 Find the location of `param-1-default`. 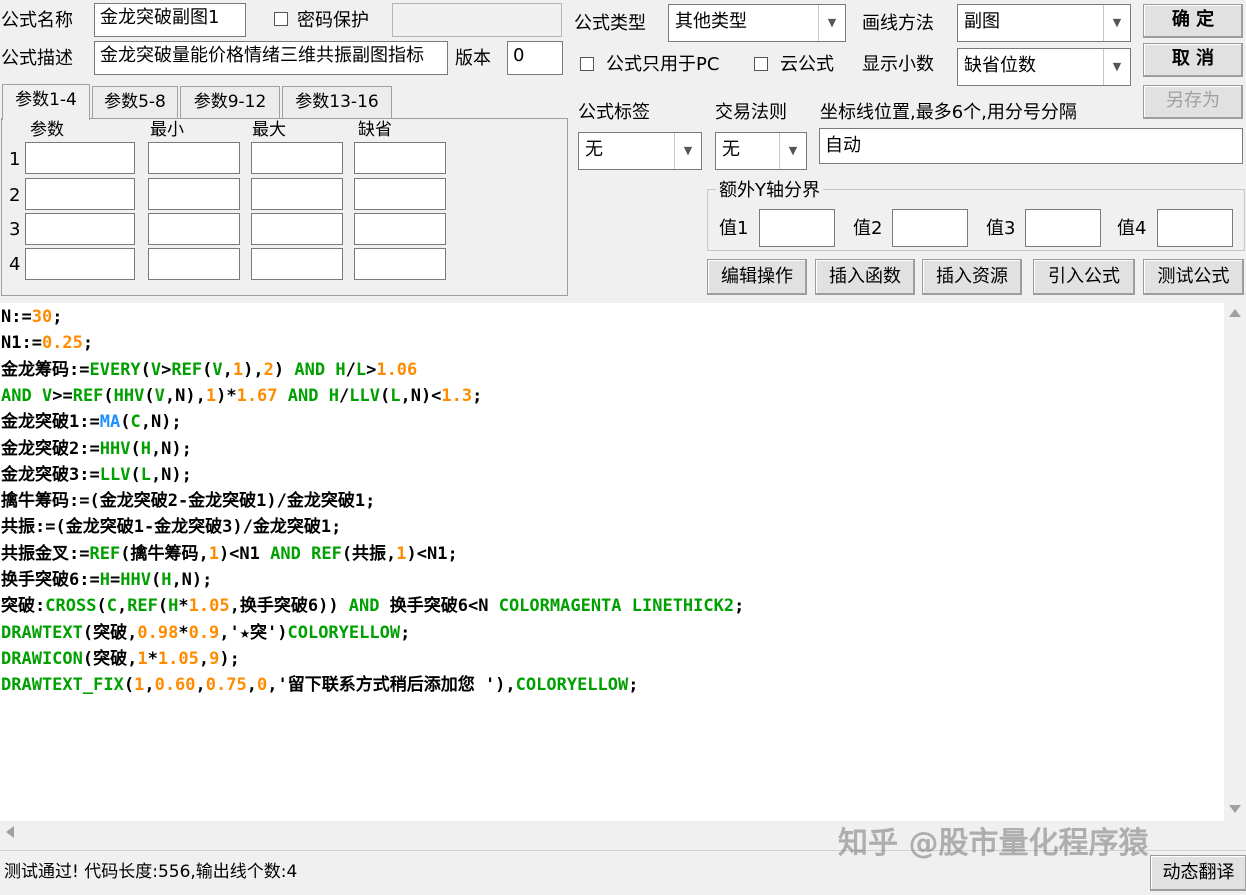

param-1-default is located at coordinates (400, 158).